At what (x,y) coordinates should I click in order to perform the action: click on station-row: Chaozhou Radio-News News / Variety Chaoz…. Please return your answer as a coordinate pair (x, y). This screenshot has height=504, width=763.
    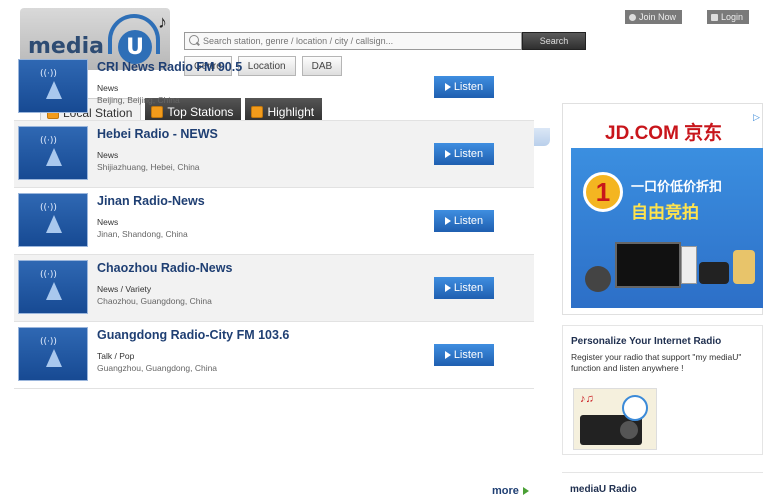
    Looking at the image, I should click on (274, 288).